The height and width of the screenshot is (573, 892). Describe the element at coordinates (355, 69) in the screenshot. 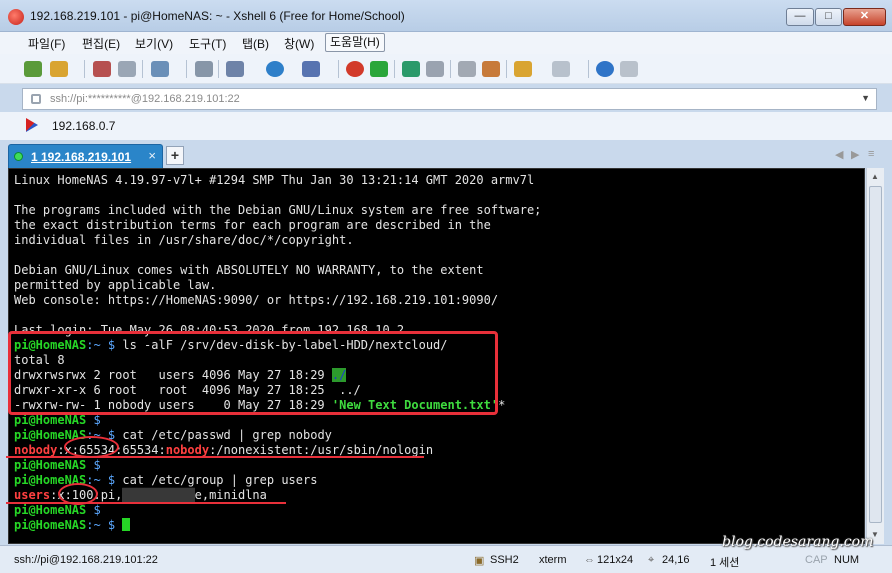

I see `xshell-icon` at that location.